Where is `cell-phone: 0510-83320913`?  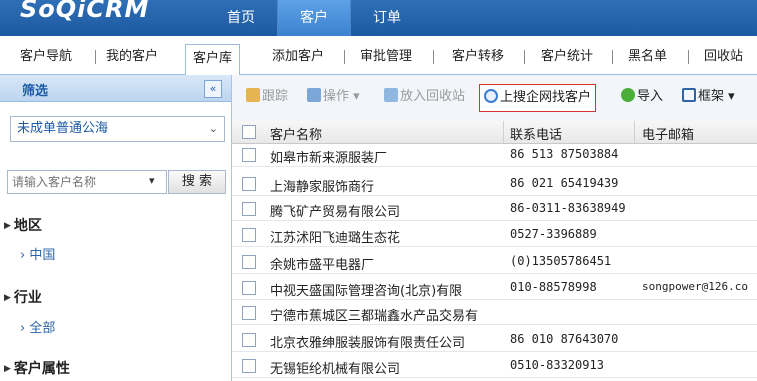 cell-phone: 0510-83320913 is located at coordinates (557, 365).